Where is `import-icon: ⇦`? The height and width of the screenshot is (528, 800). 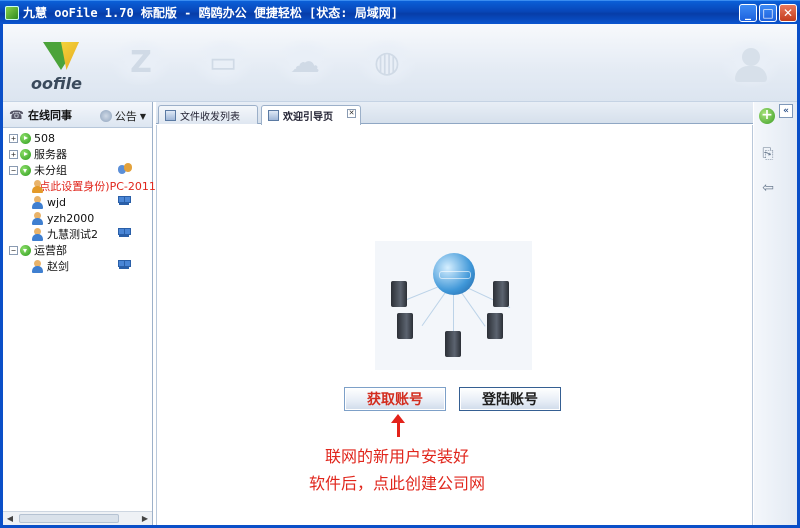 import-icon: ⇦ is located at coordinates (768, 188).